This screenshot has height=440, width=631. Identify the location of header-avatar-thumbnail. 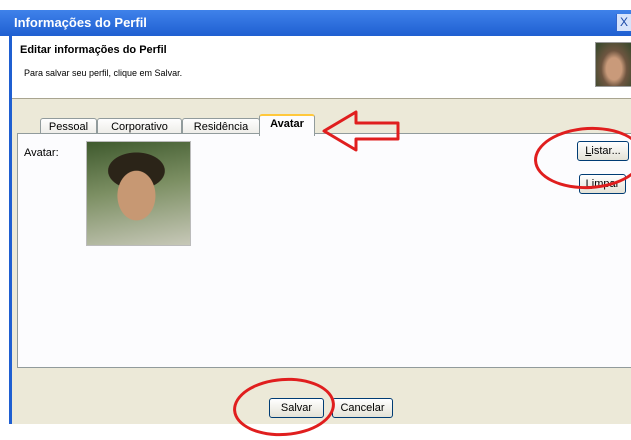
(613, 64).